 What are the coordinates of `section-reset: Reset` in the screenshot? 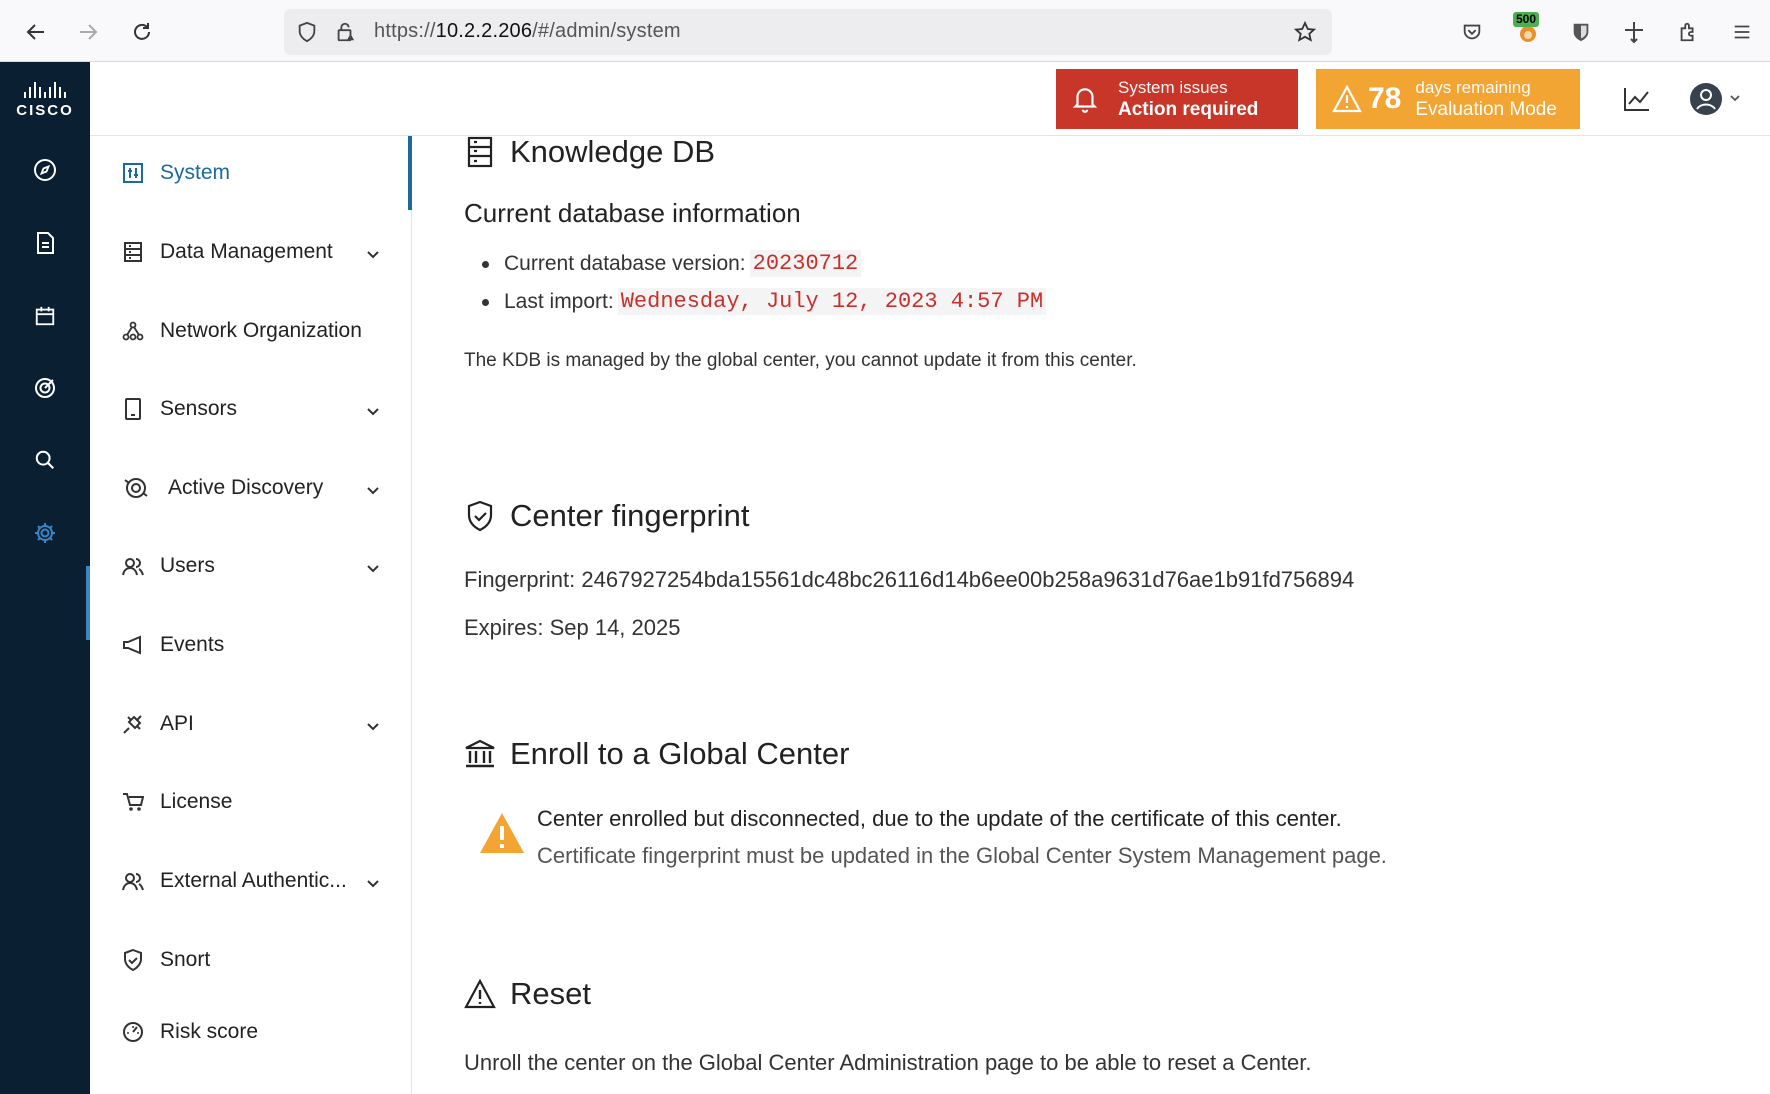 It's located at (527, 994).